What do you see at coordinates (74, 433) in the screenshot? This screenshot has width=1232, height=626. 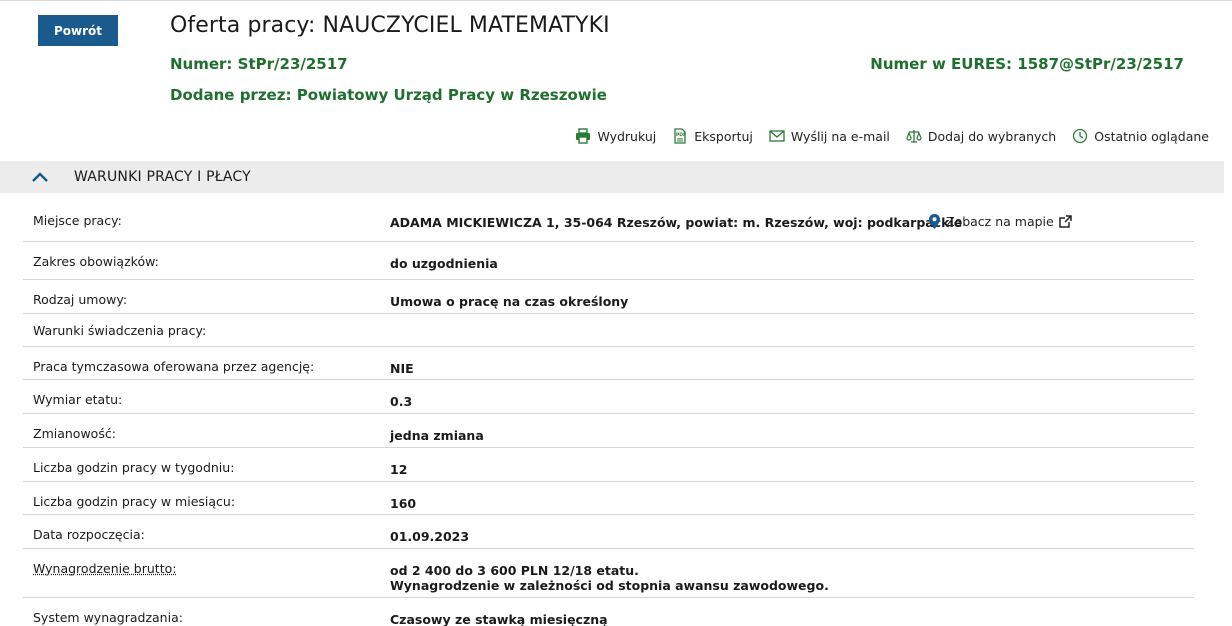 I see `row-label: Zmianowość:` at bounding box center [74, 433].